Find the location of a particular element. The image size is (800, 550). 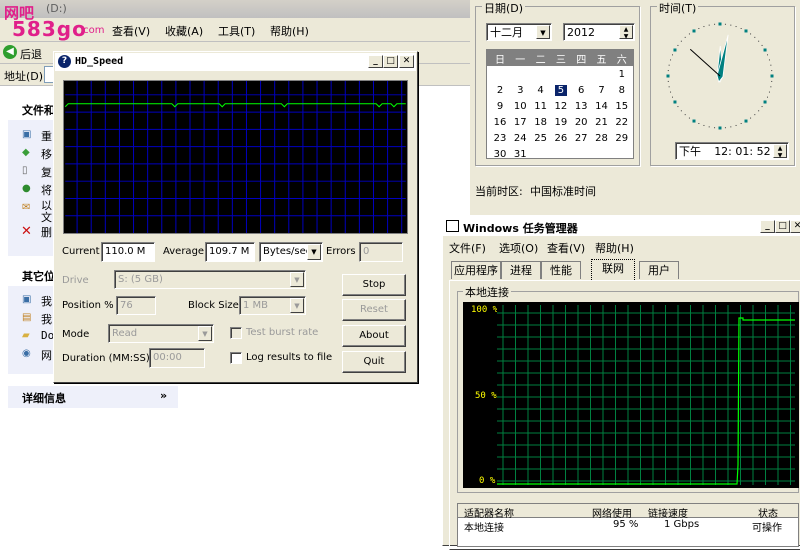

calendar-day: 20 is located at coordinates (581, 122).